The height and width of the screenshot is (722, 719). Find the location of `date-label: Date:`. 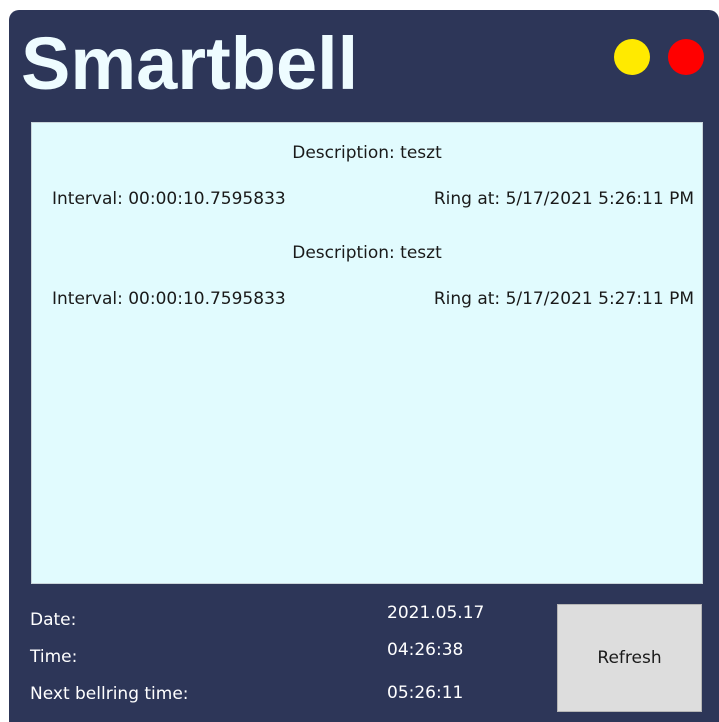

date-label: Date: is located at coordinates (53, 620).